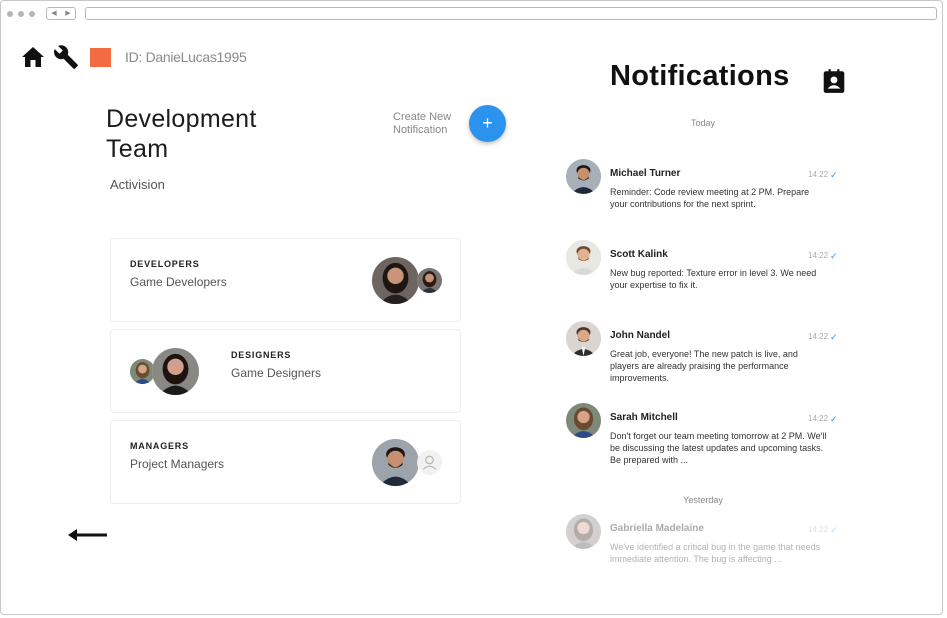 The height and width of the screenshot is (618, 947). I want to click on sender-name: Scott Kalink, so click(639, 254).